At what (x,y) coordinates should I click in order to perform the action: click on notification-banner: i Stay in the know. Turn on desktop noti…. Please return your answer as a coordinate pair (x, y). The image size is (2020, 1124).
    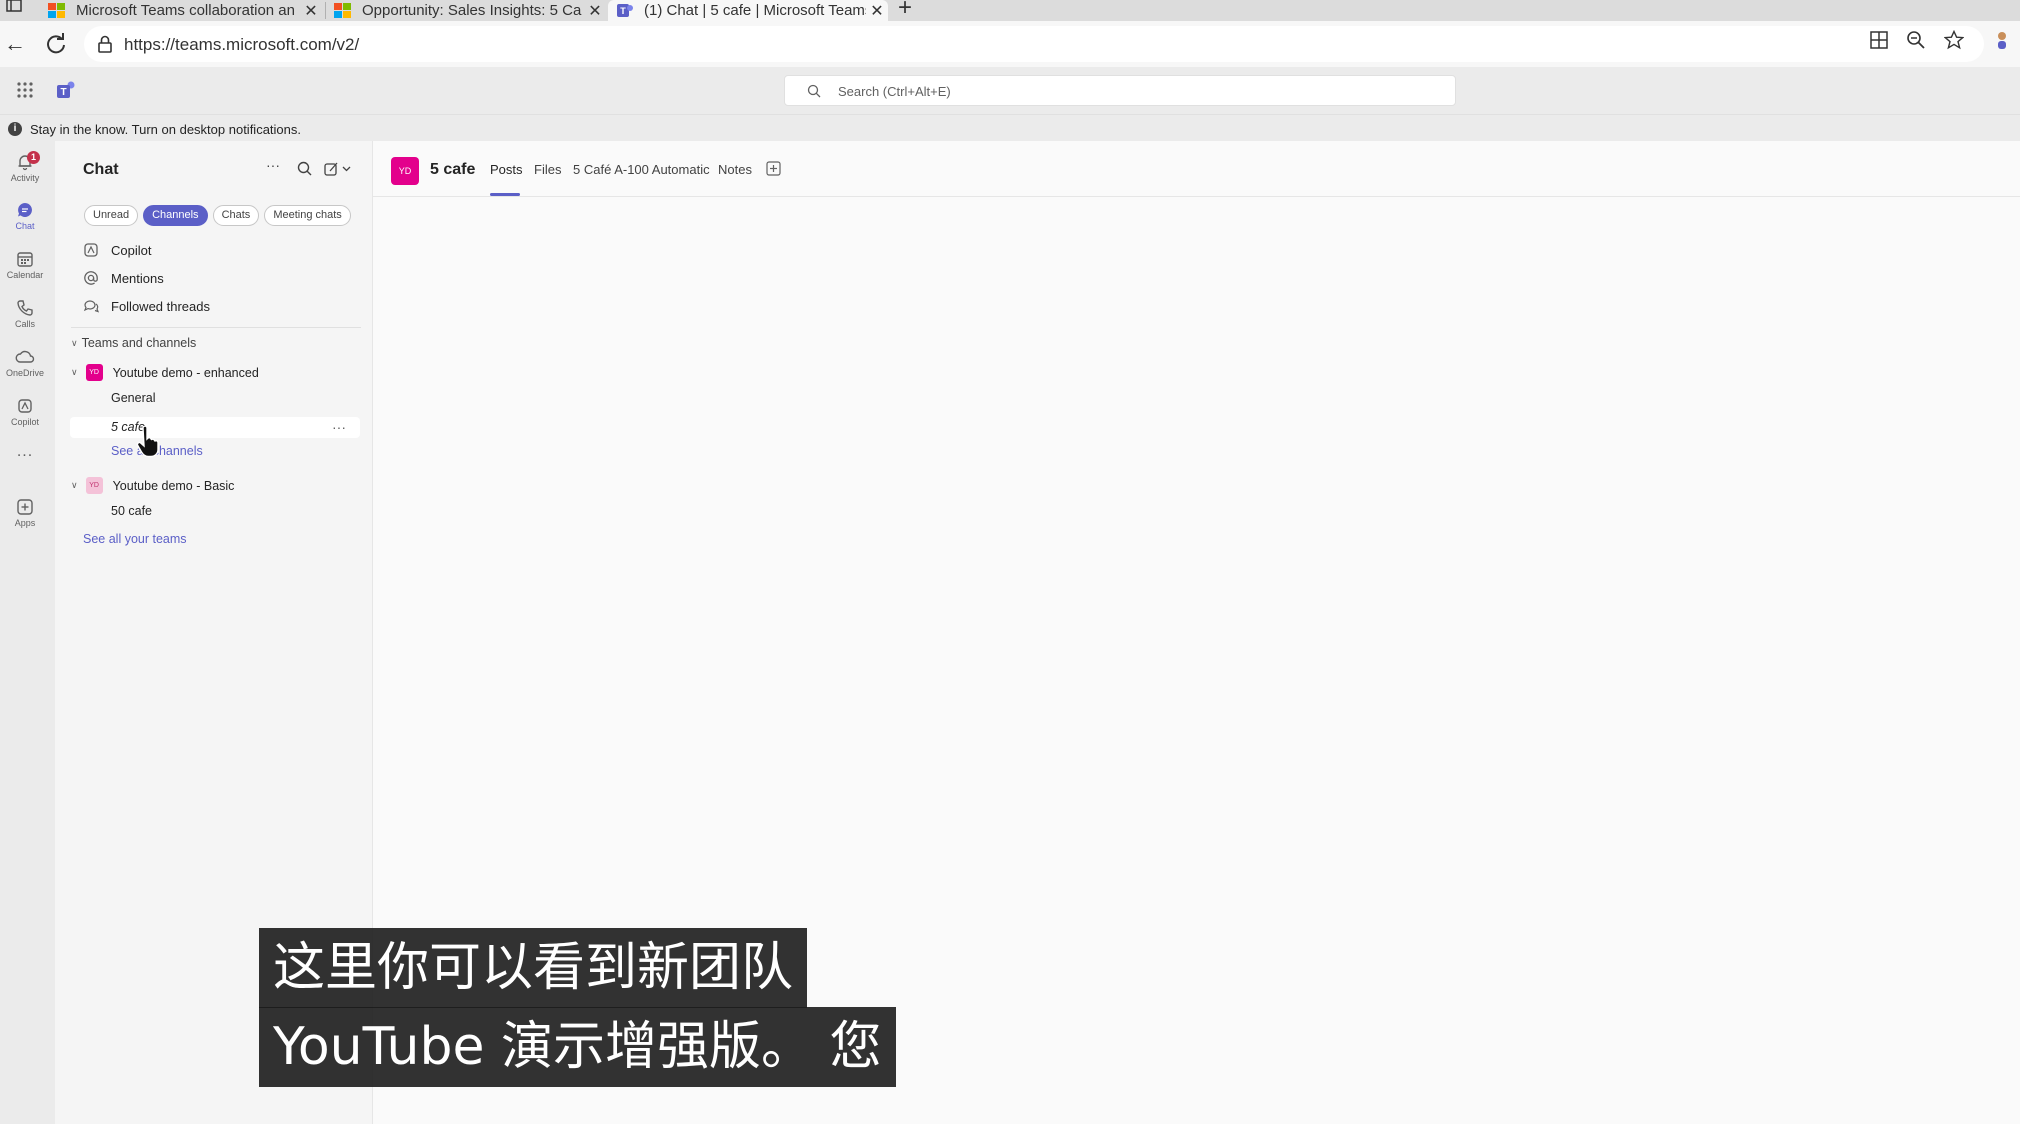
    Looking at the image, I should click on (1010, 127).